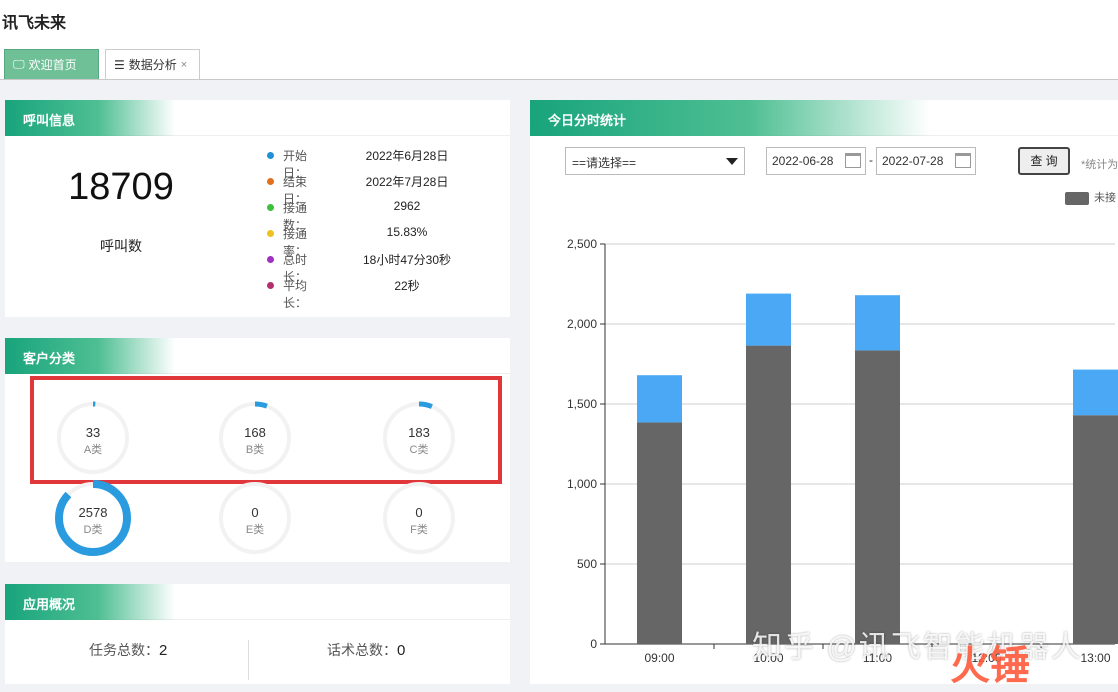  I want to click on tasks-label: 任务总数：, so click(124, 650).